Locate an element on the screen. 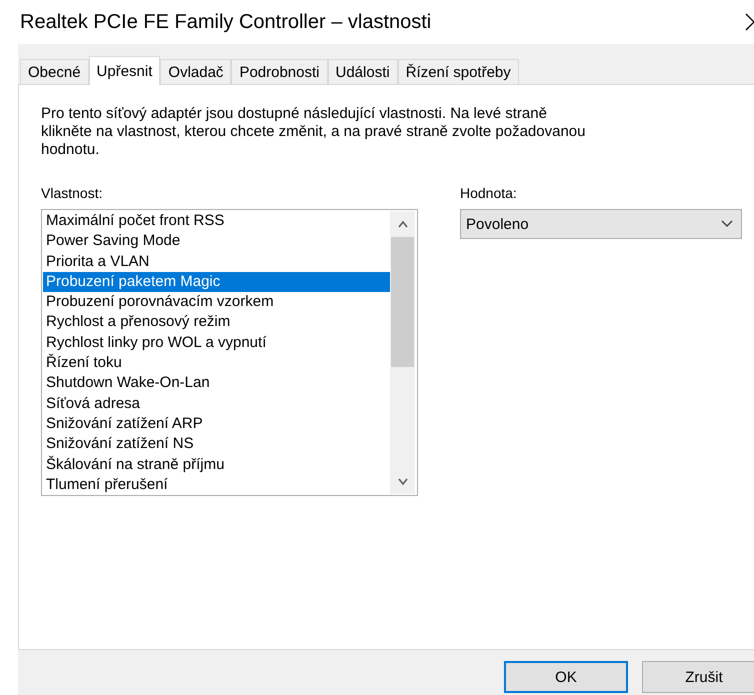 Image resolution: width=754 pixels, height=695 pixels. window-title: Realtek PCIe FE Family Controller – vlastnosti is located at coordinates (226, 22).